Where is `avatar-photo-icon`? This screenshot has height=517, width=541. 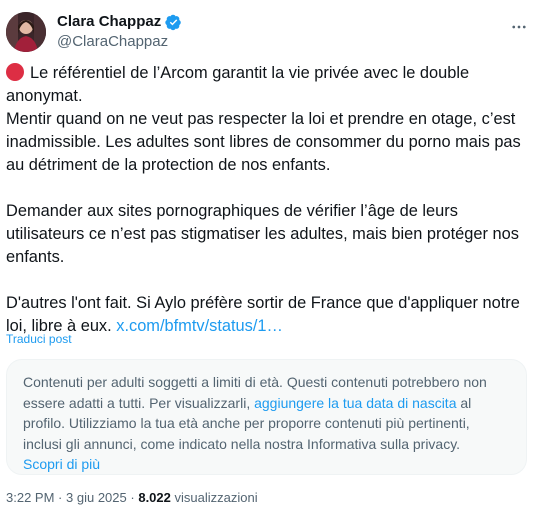 avatar-photo-icon is located at coordinates (26, 32).